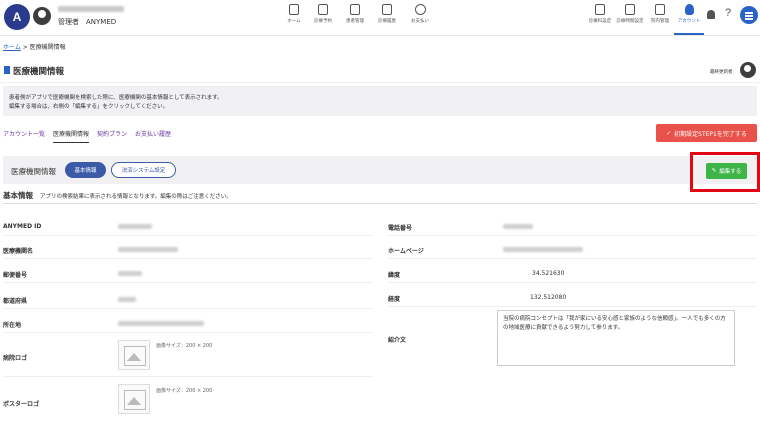  What do you see at coordinates (18, 195) in the screenshot?
I see `basic-info-heading: 基本情報` at bounding box center [18, 195].